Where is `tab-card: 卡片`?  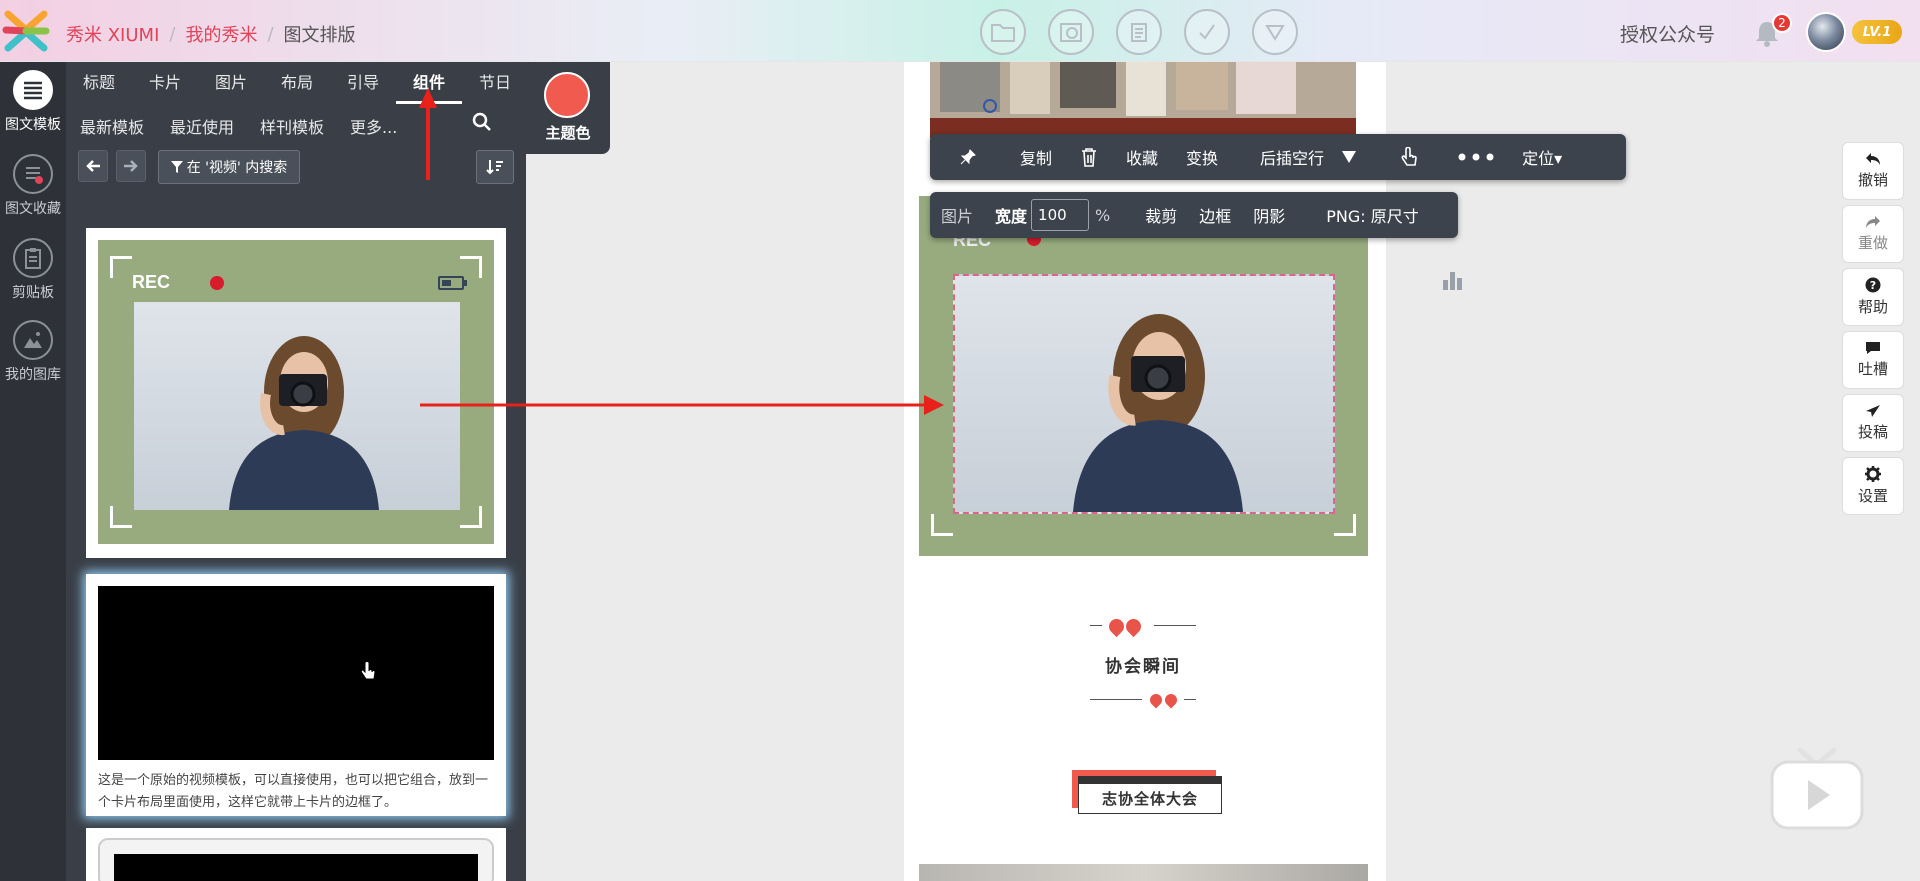
tab-card: 卡片 is located at coordinates (165, 88).